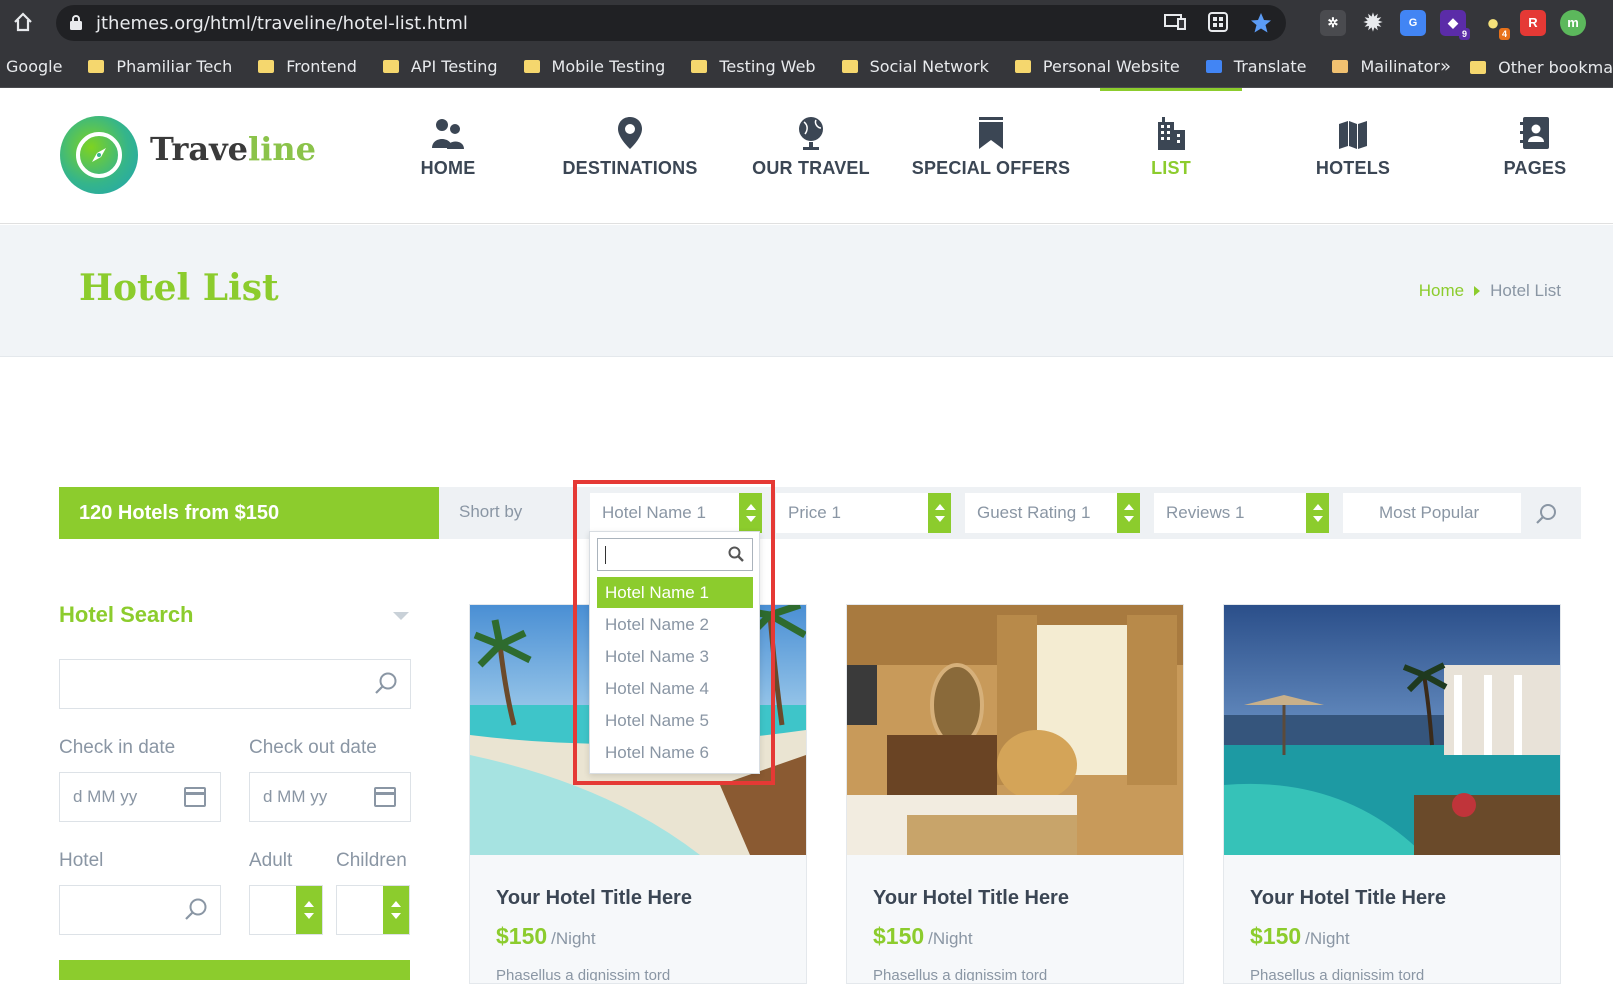  I want to click on nav-hotels: HOTELS, so click(1353, 144).